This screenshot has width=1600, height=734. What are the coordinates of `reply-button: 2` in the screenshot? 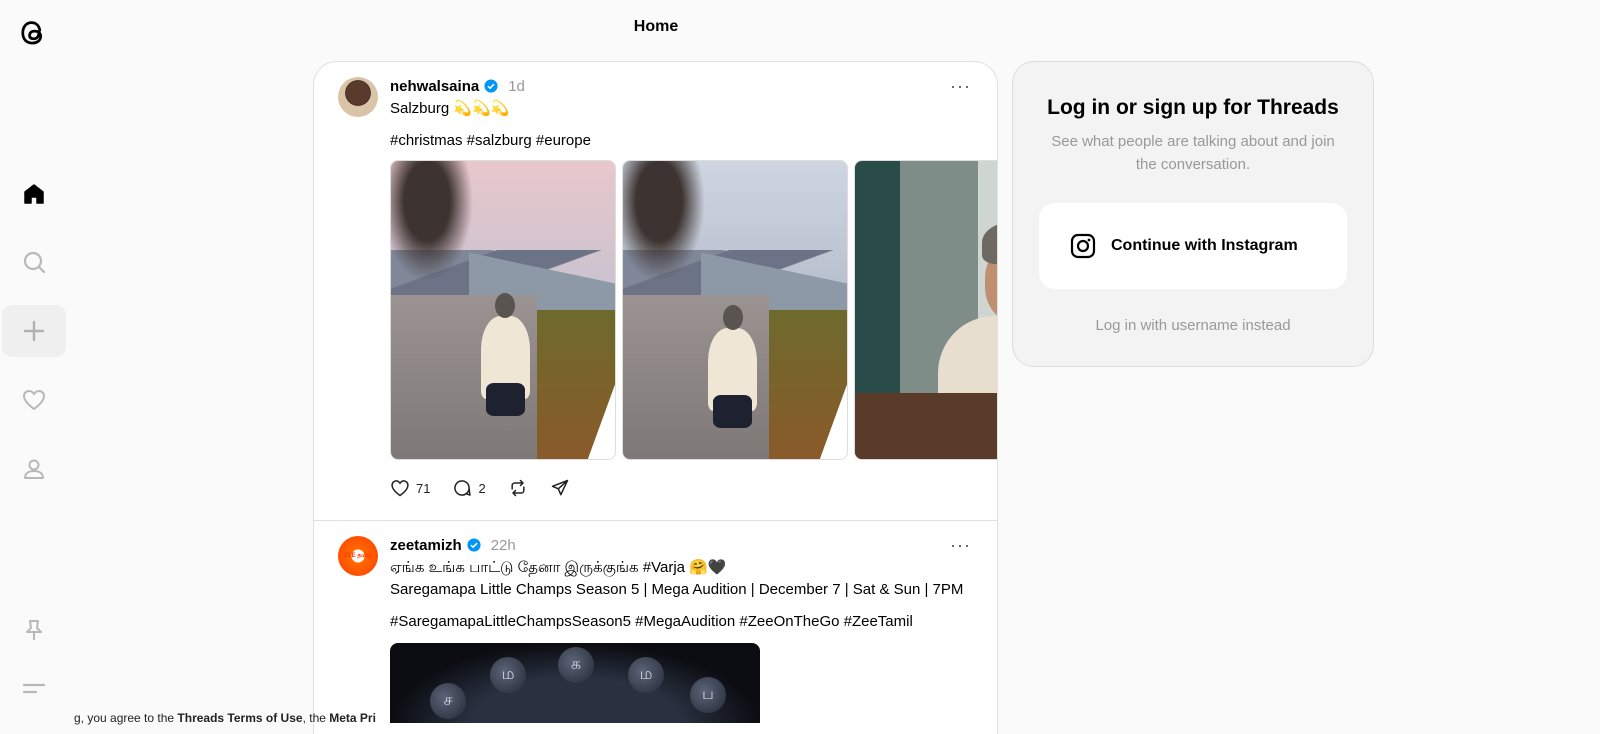 It's located at (469, 488).